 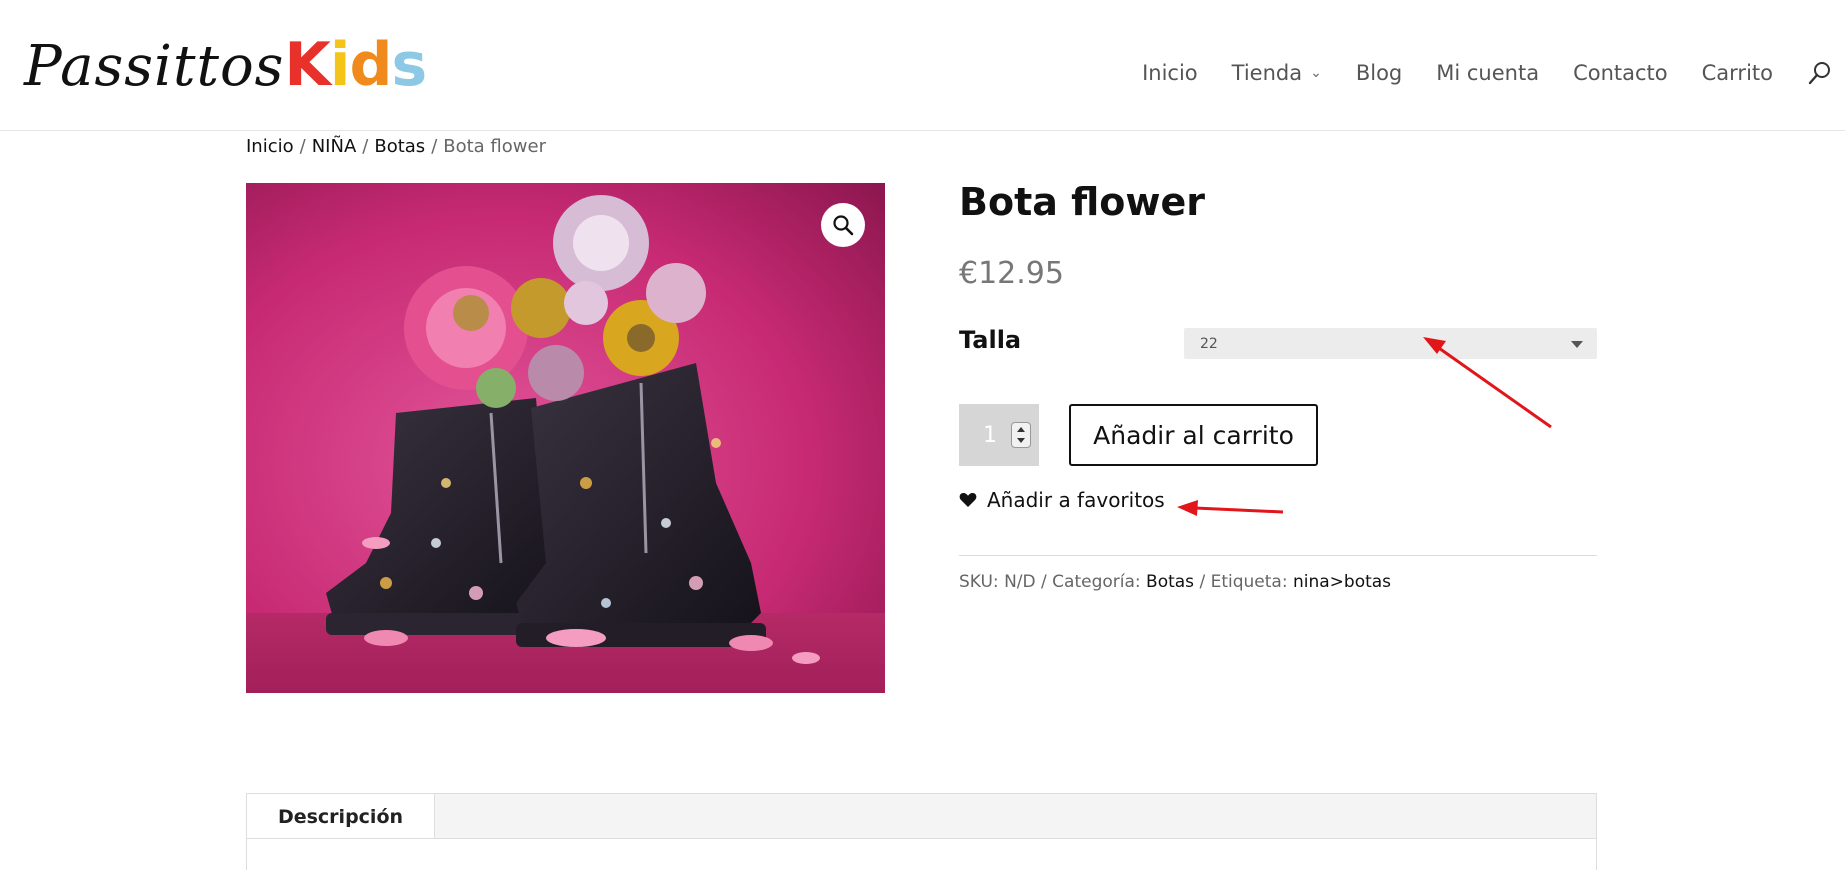 I want to click on product-price: €12.95, so click(x=1011, y=273).